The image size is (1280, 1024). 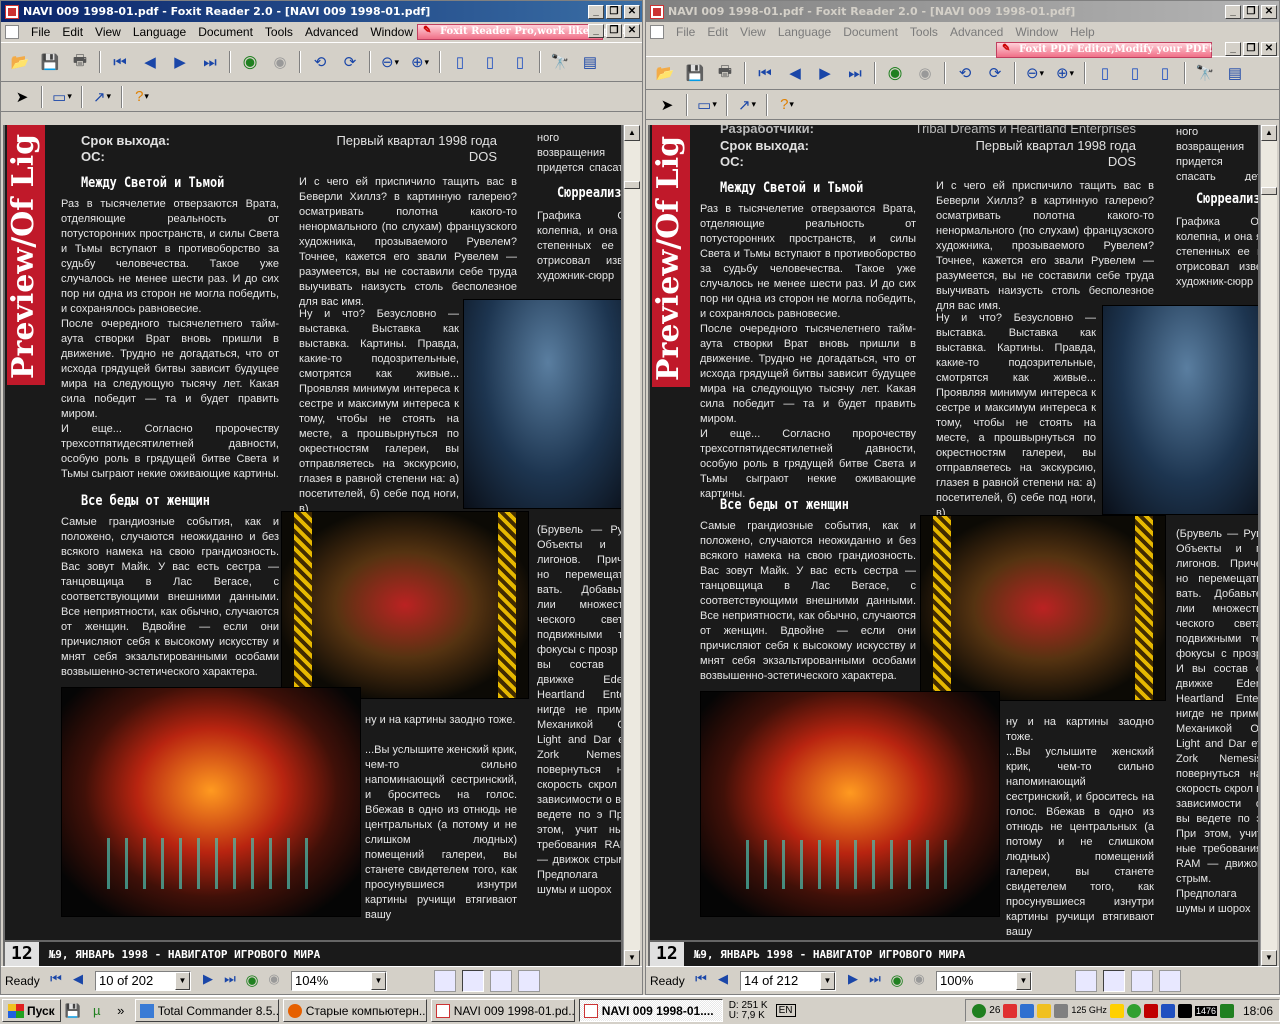 I want to click on utorrent-quicklaunch-icon: µ, so click(x=97, y=1011).